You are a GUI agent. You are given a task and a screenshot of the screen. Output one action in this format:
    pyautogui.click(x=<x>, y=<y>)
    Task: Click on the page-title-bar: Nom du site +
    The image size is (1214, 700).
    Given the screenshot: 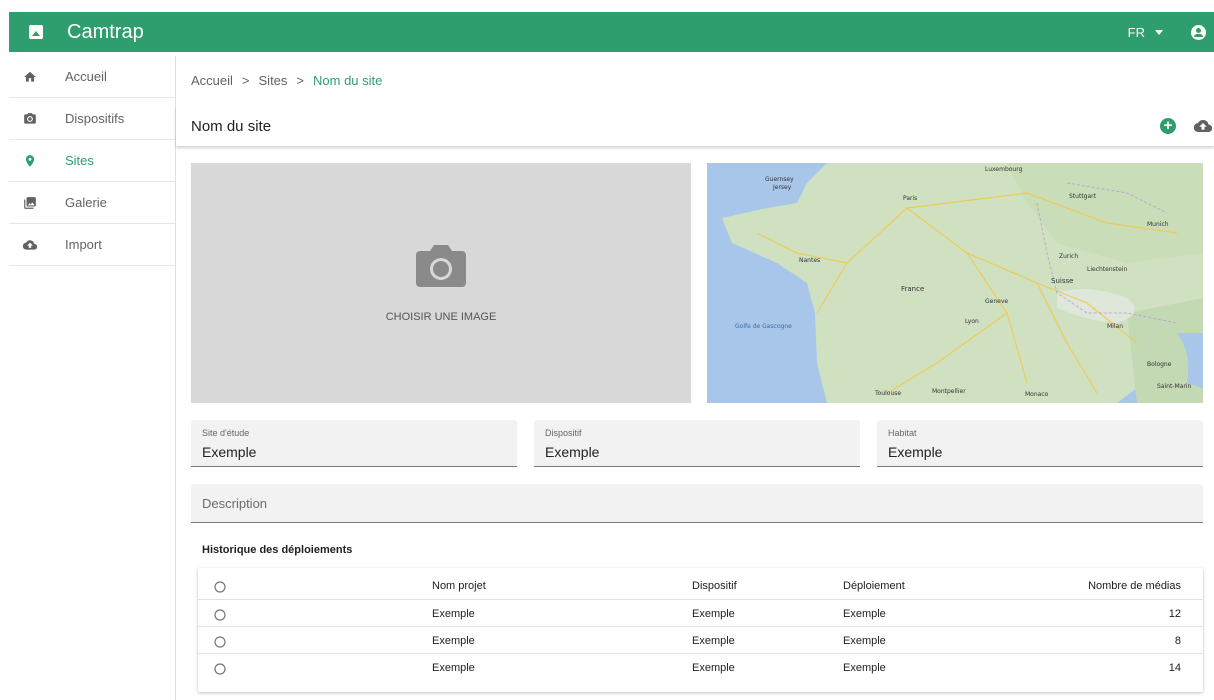 What is the action you would take?
    pyautogui.click(x=695, y=126)
    